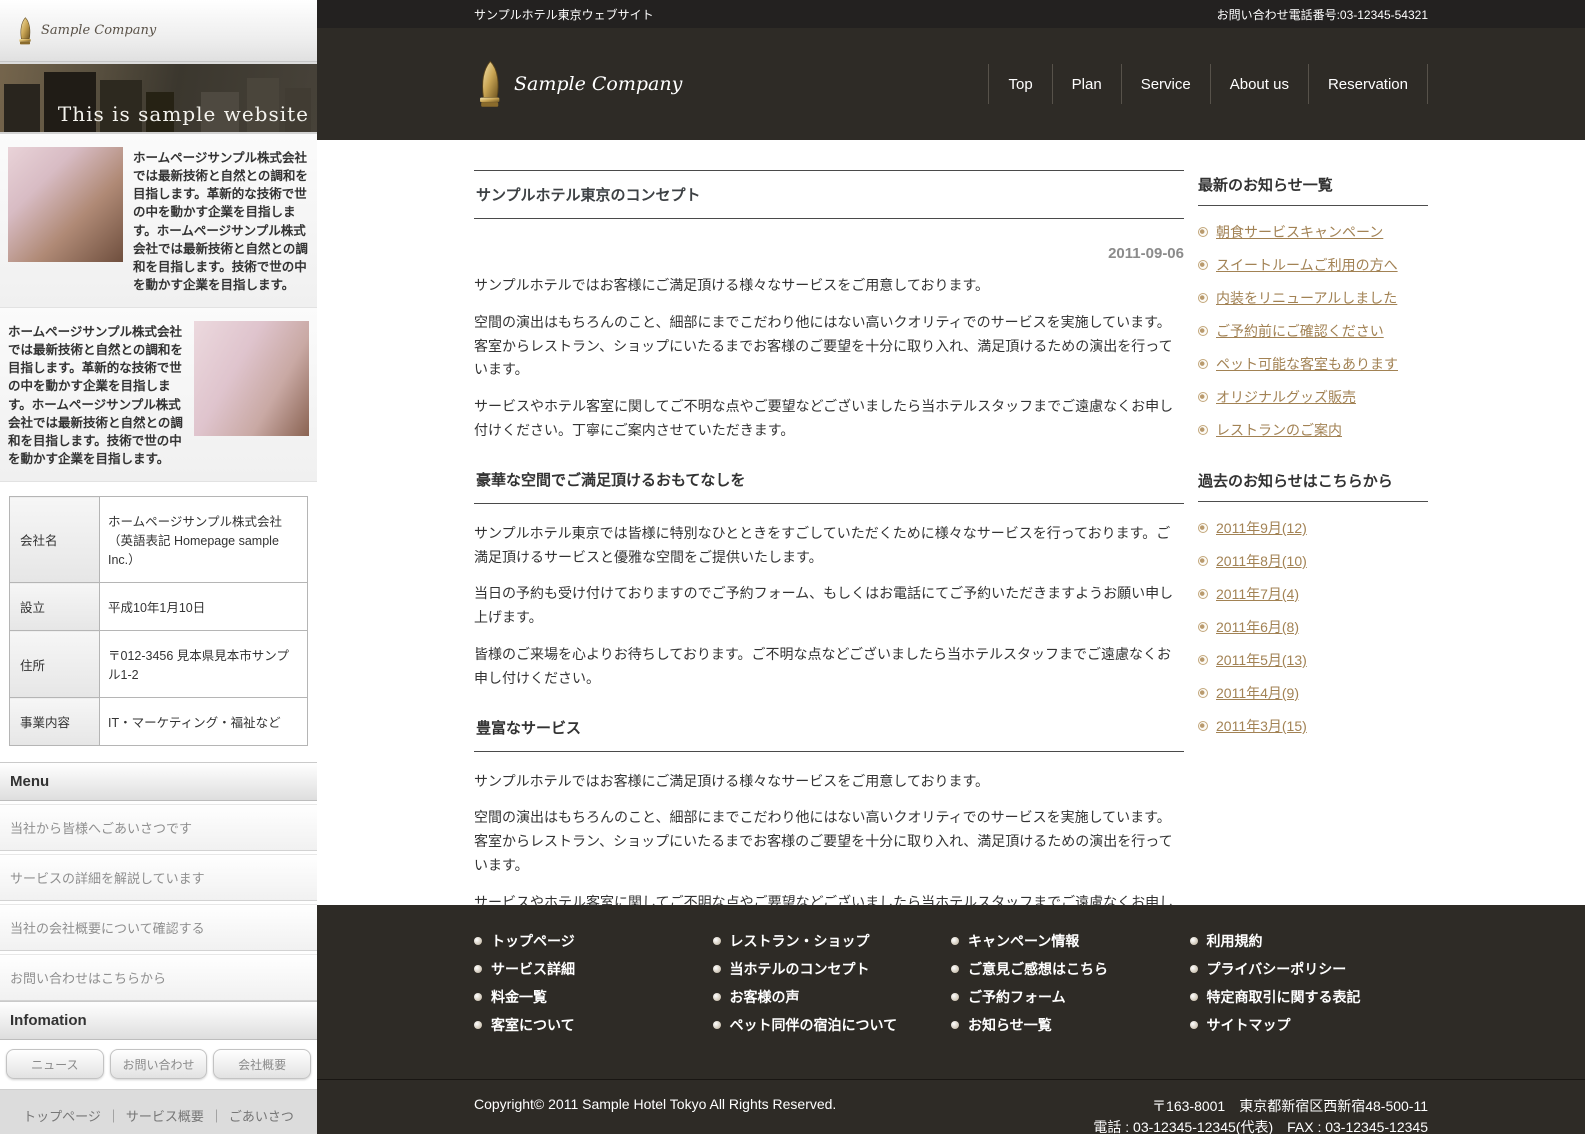 The image size is (1585, 1134). I want to click on archive-link: 2011年7月(4), so click(1257, 594).